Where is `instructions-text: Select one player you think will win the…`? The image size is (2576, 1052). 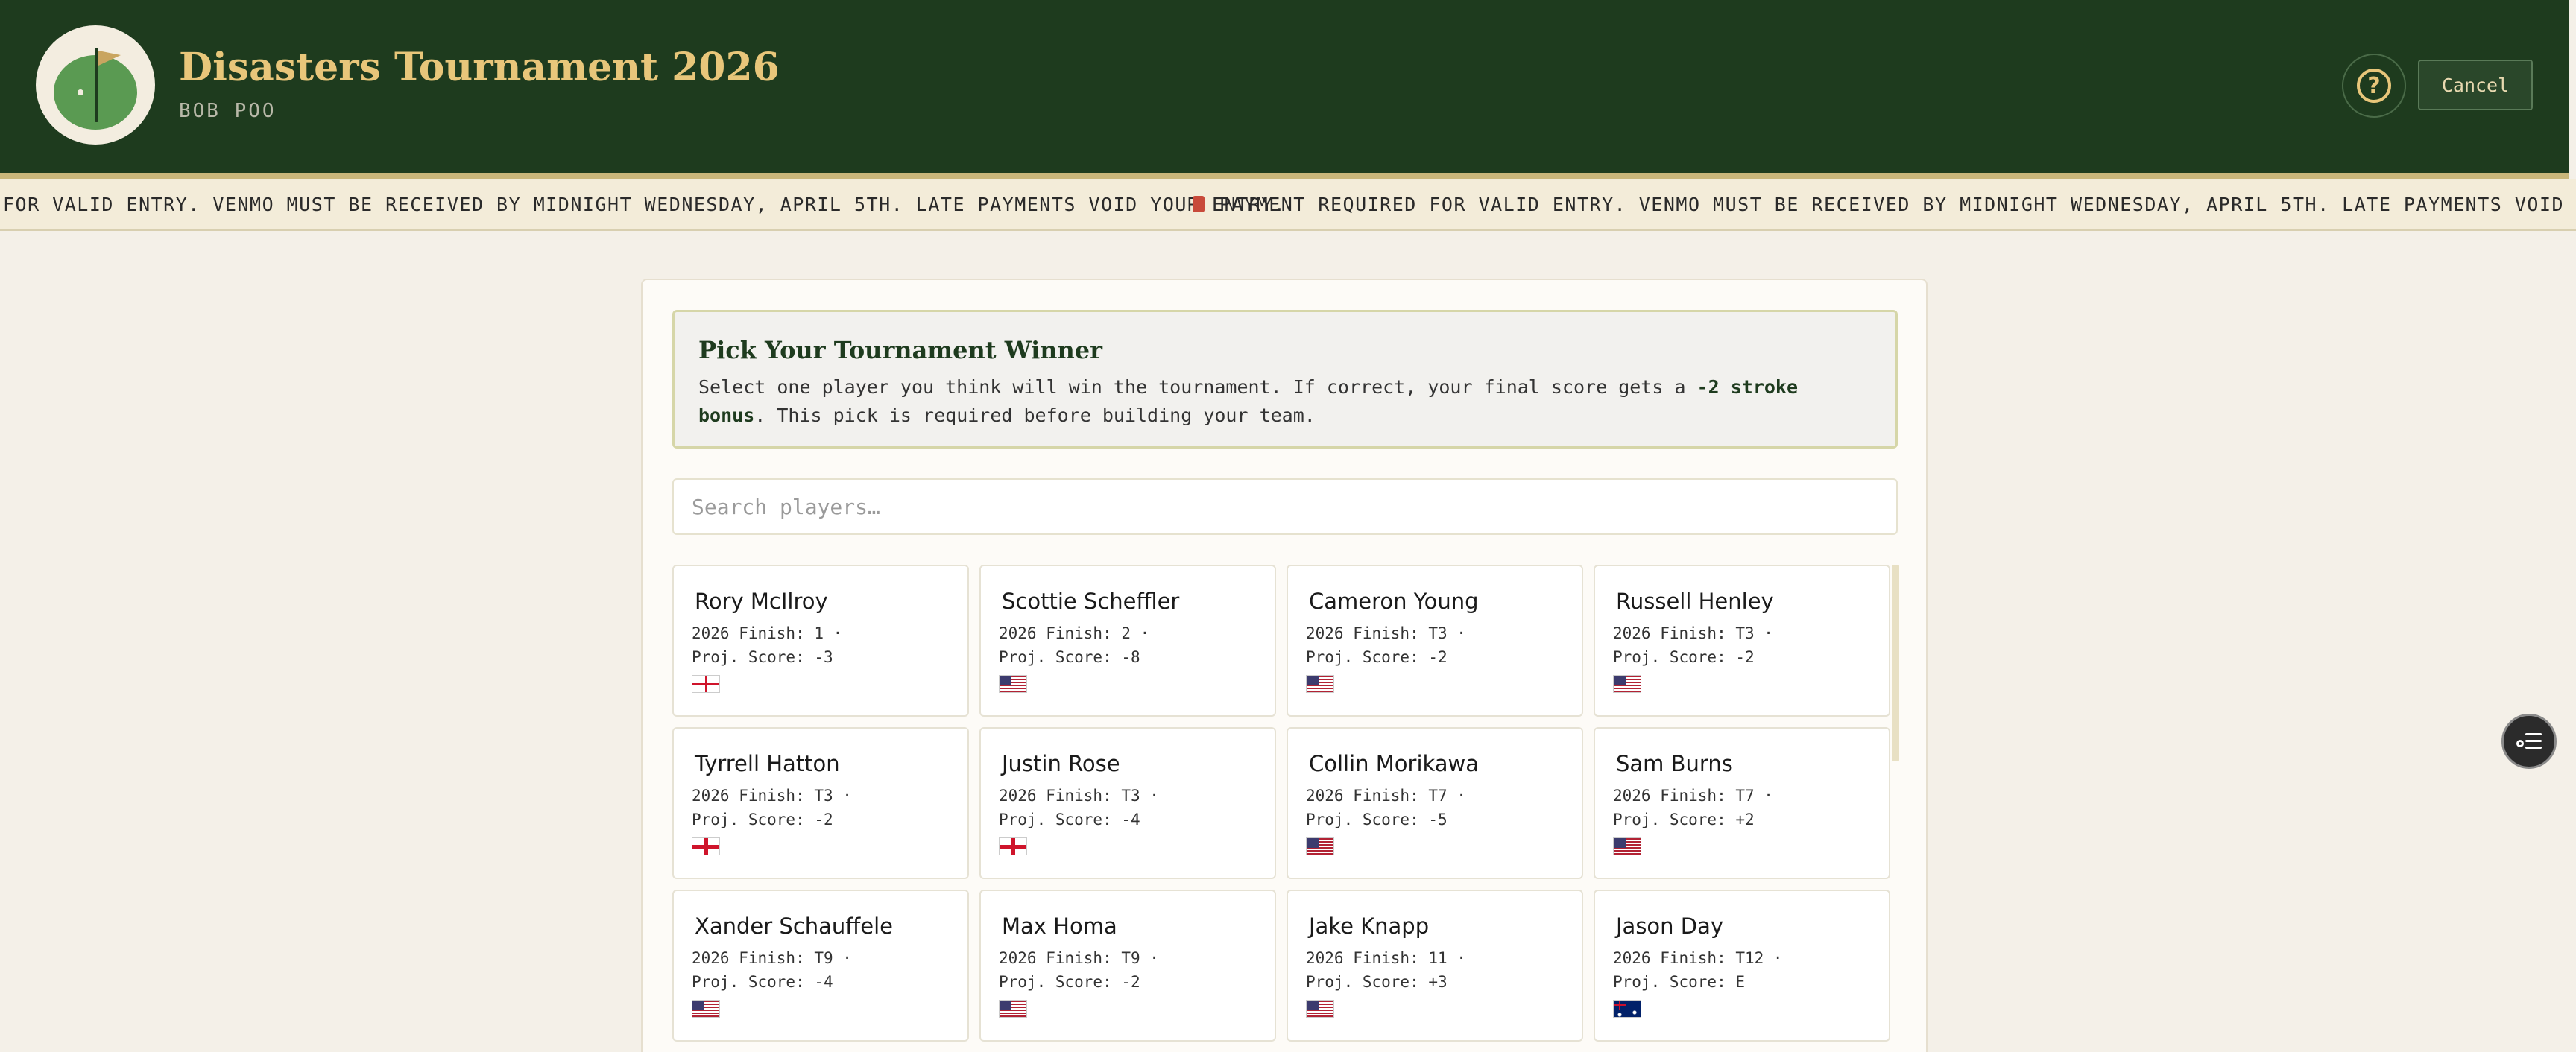 instructions-text: Select one player you think will win the… is located at coordinates (1248, 401).